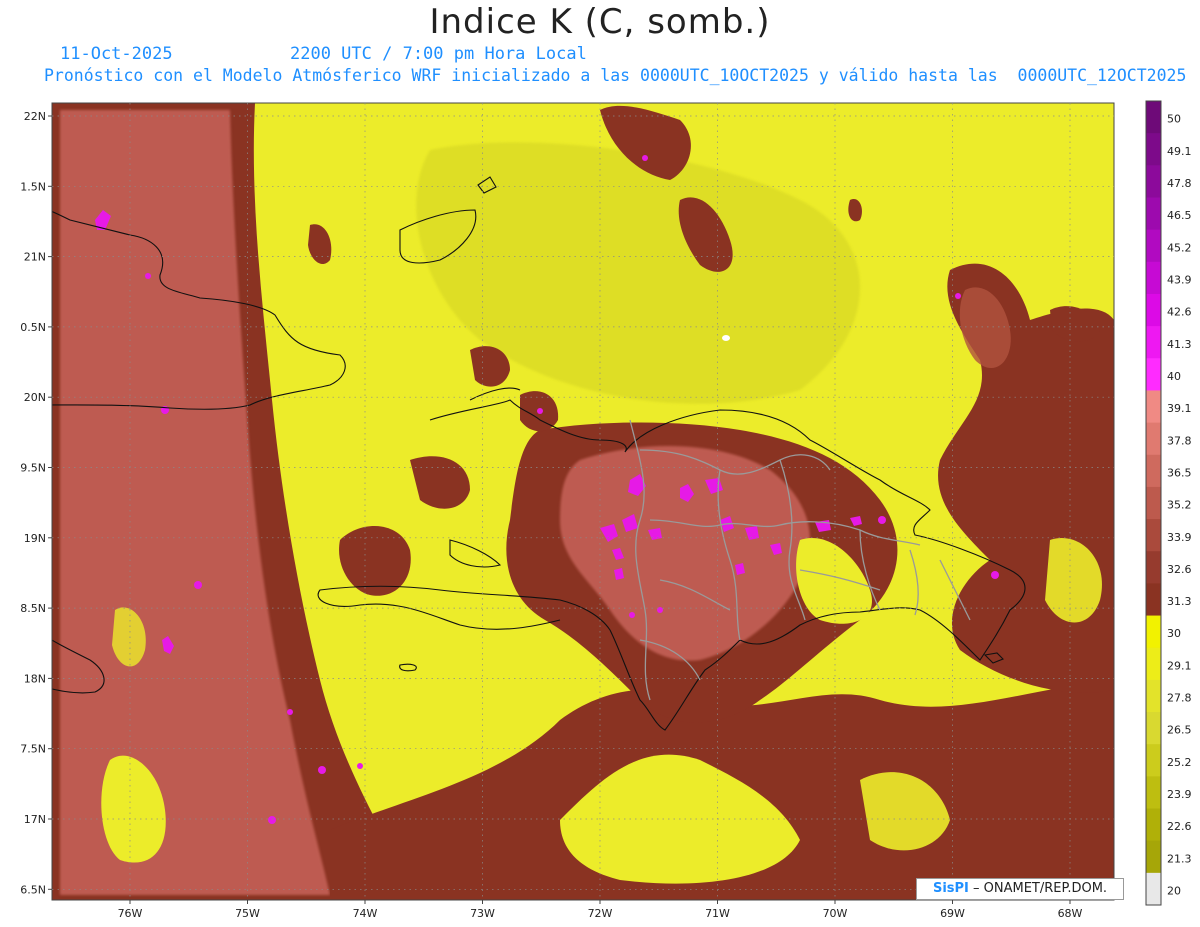 Image resolution: width=1200 pixels, height=927 pixels. I want to click on colorbar-label: 45.2, so click(1179, 247).